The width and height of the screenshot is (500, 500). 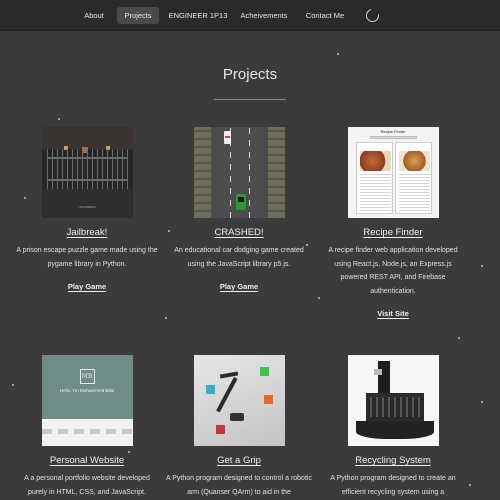 I want to click on nav-contact-me: Contact Me, so click(x=325, y=15).